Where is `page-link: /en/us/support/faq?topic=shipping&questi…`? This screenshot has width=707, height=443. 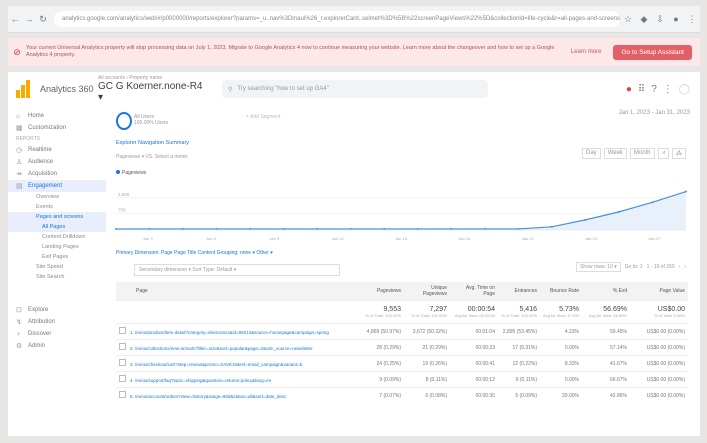
page-link: /en/us/support/faq?topic=shipping&questi… is located at coordinates (203, 380).